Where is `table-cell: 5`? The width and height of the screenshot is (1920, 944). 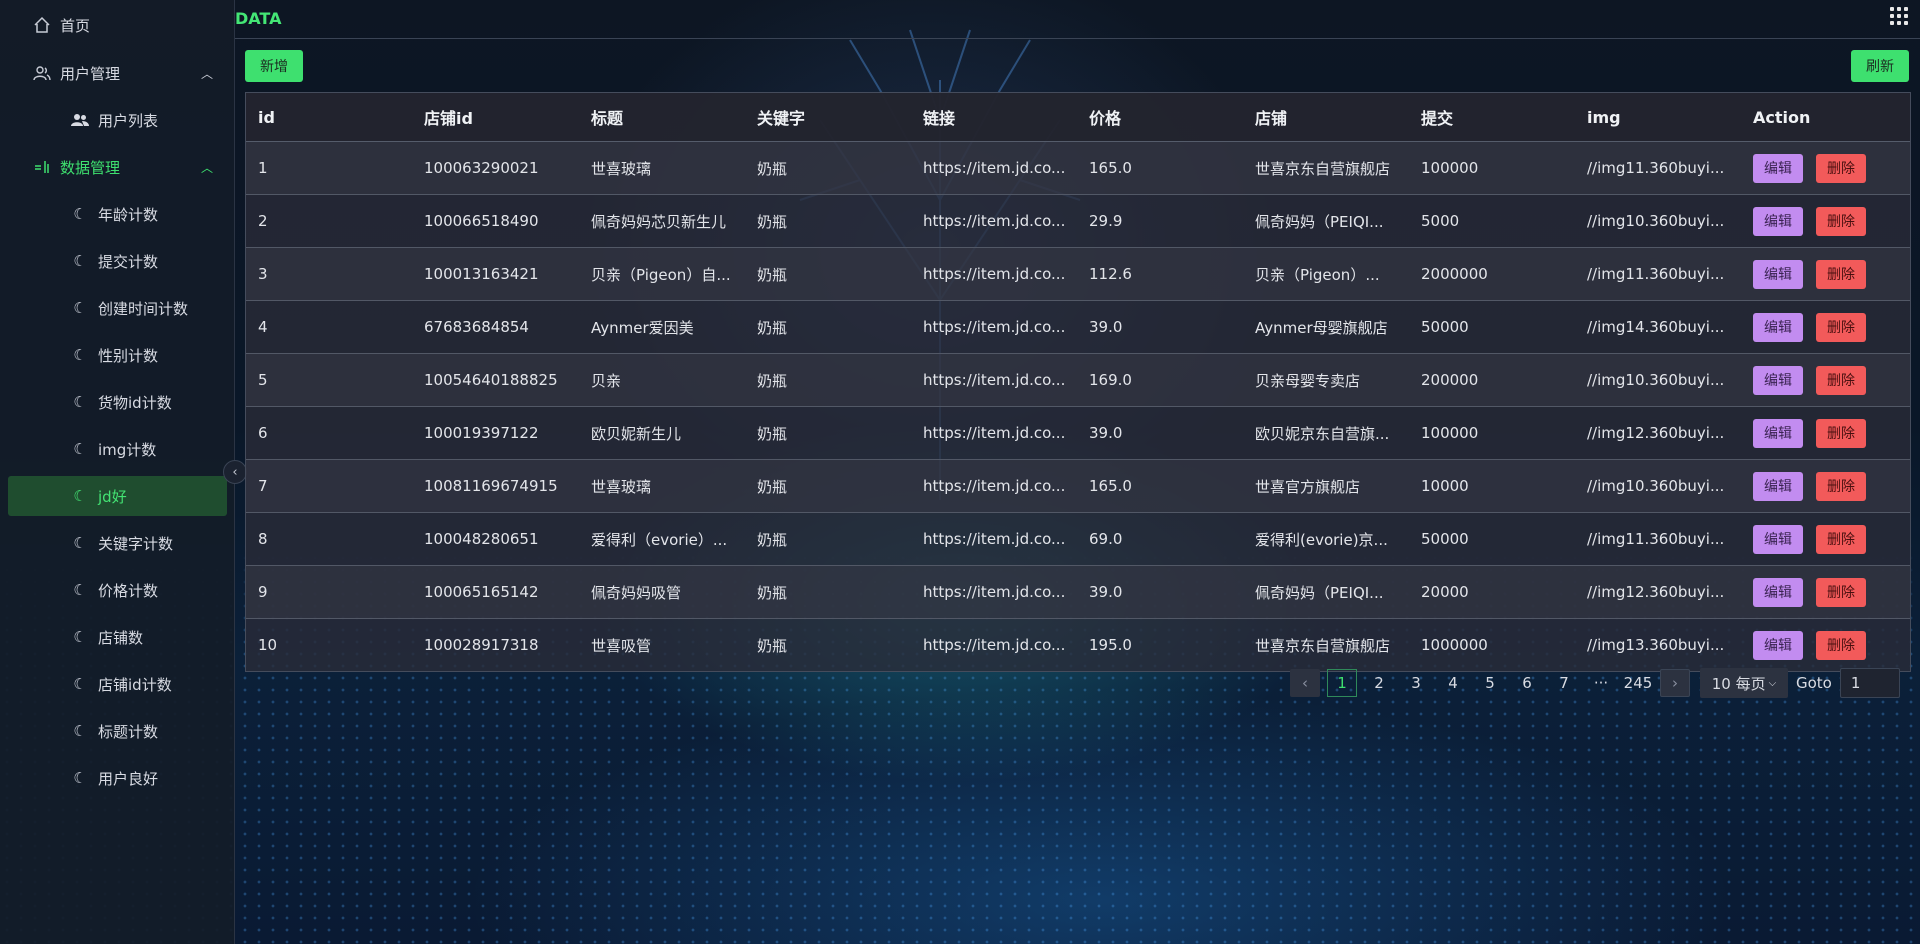 table-cell: 5 is located at coordinates (263, 380).